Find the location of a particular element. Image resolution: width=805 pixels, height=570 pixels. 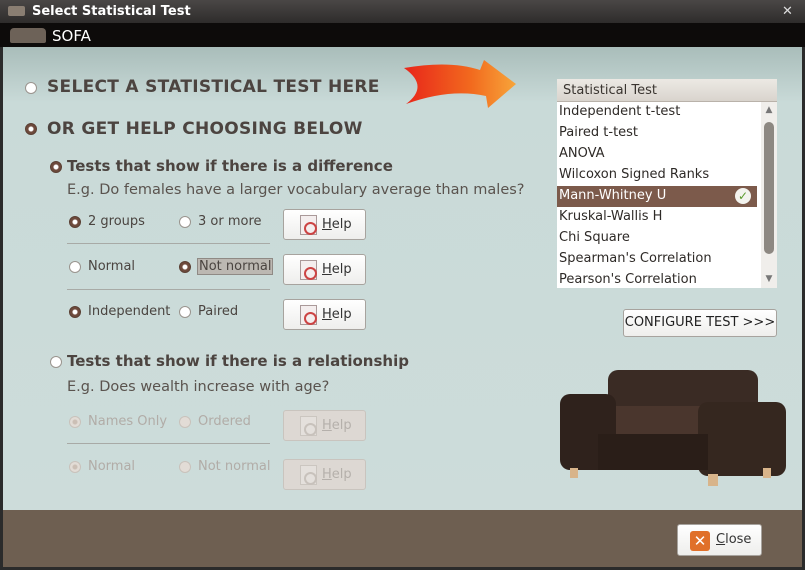

close-button: ✕ Close is located at coordinates (719, 540).